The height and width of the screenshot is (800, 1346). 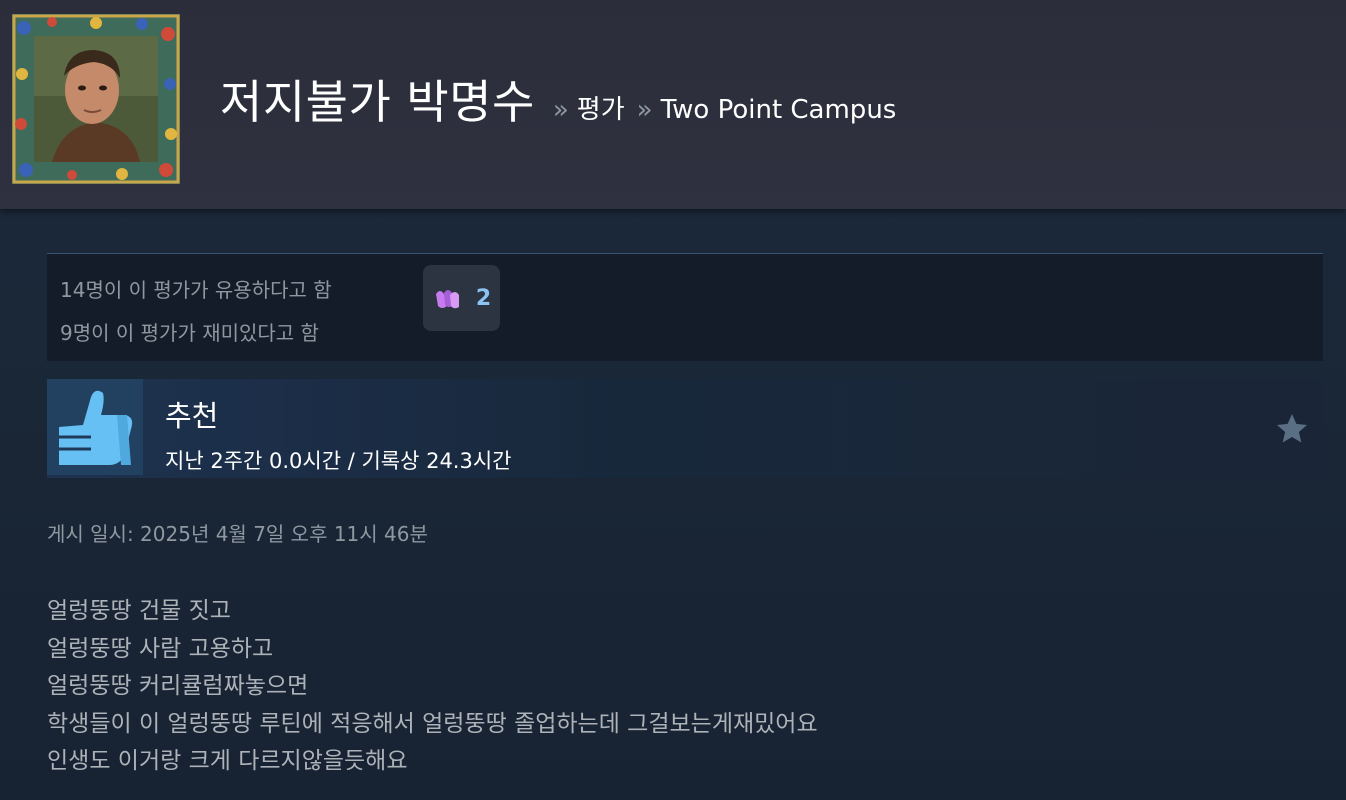 I want to click on thumb-tile, so click(x=95, y=427).